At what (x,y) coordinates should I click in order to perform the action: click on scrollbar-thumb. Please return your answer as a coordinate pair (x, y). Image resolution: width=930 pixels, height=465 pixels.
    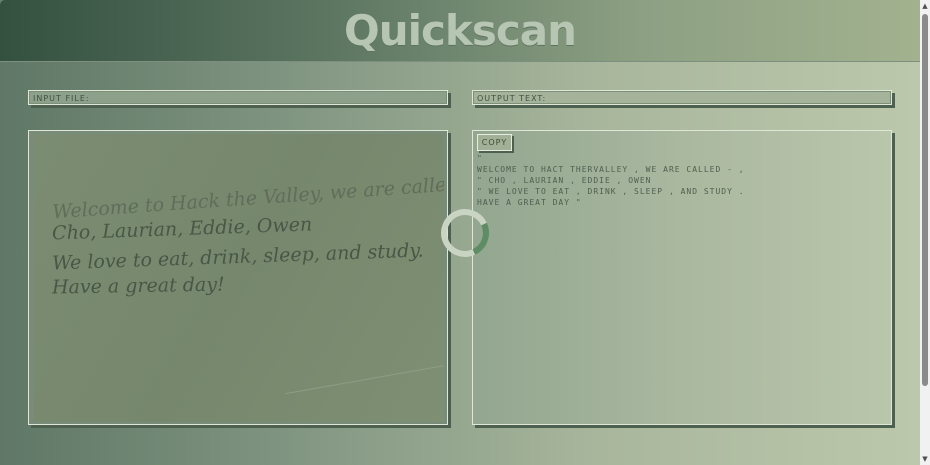
    Looking at the image, I should click on (925, 200).